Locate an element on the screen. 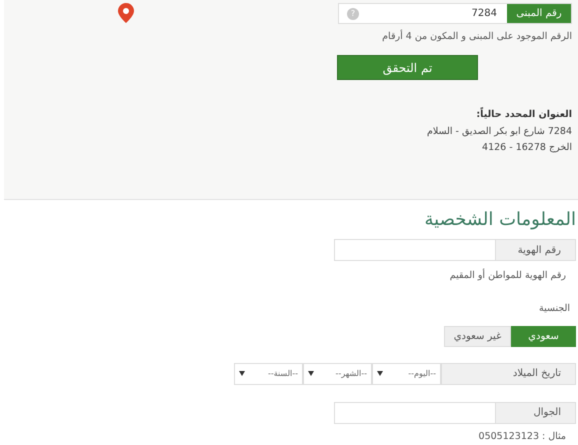 The width and height of the screenshot is (578, 445). section-heading: المعلومات الشخصية is located at coordinates (500, 220).